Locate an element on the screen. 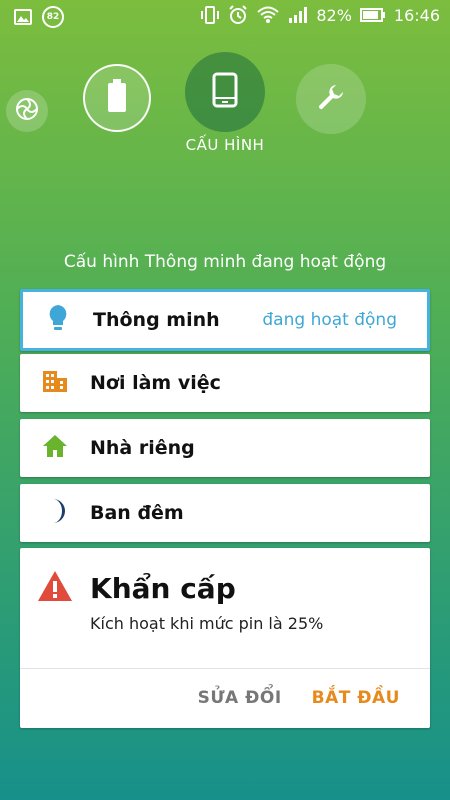  mode-smart-button is located at coordinates (27, 111).